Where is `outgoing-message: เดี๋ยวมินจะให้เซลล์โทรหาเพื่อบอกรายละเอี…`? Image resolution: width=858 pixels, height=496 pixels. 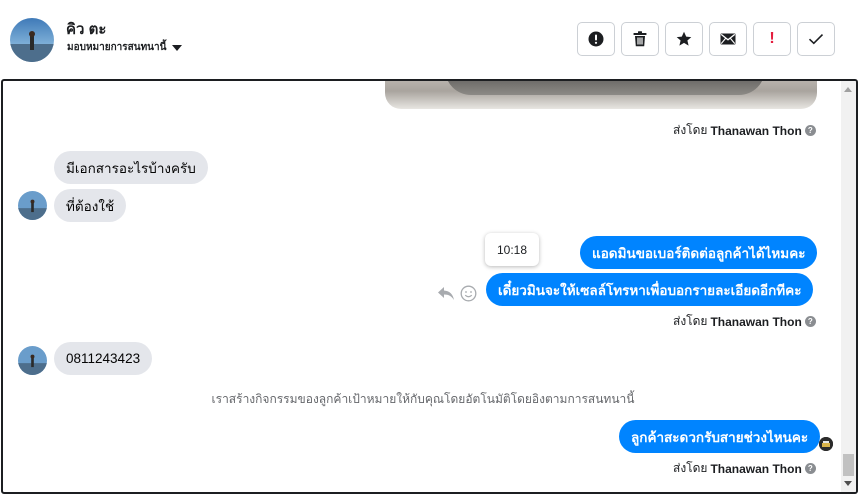
outgoing-message: เดี๋ยวมินจะให้เซลล์โทรหาเพื่อบอกรายละเอี… is located at coordinates (650, 289).